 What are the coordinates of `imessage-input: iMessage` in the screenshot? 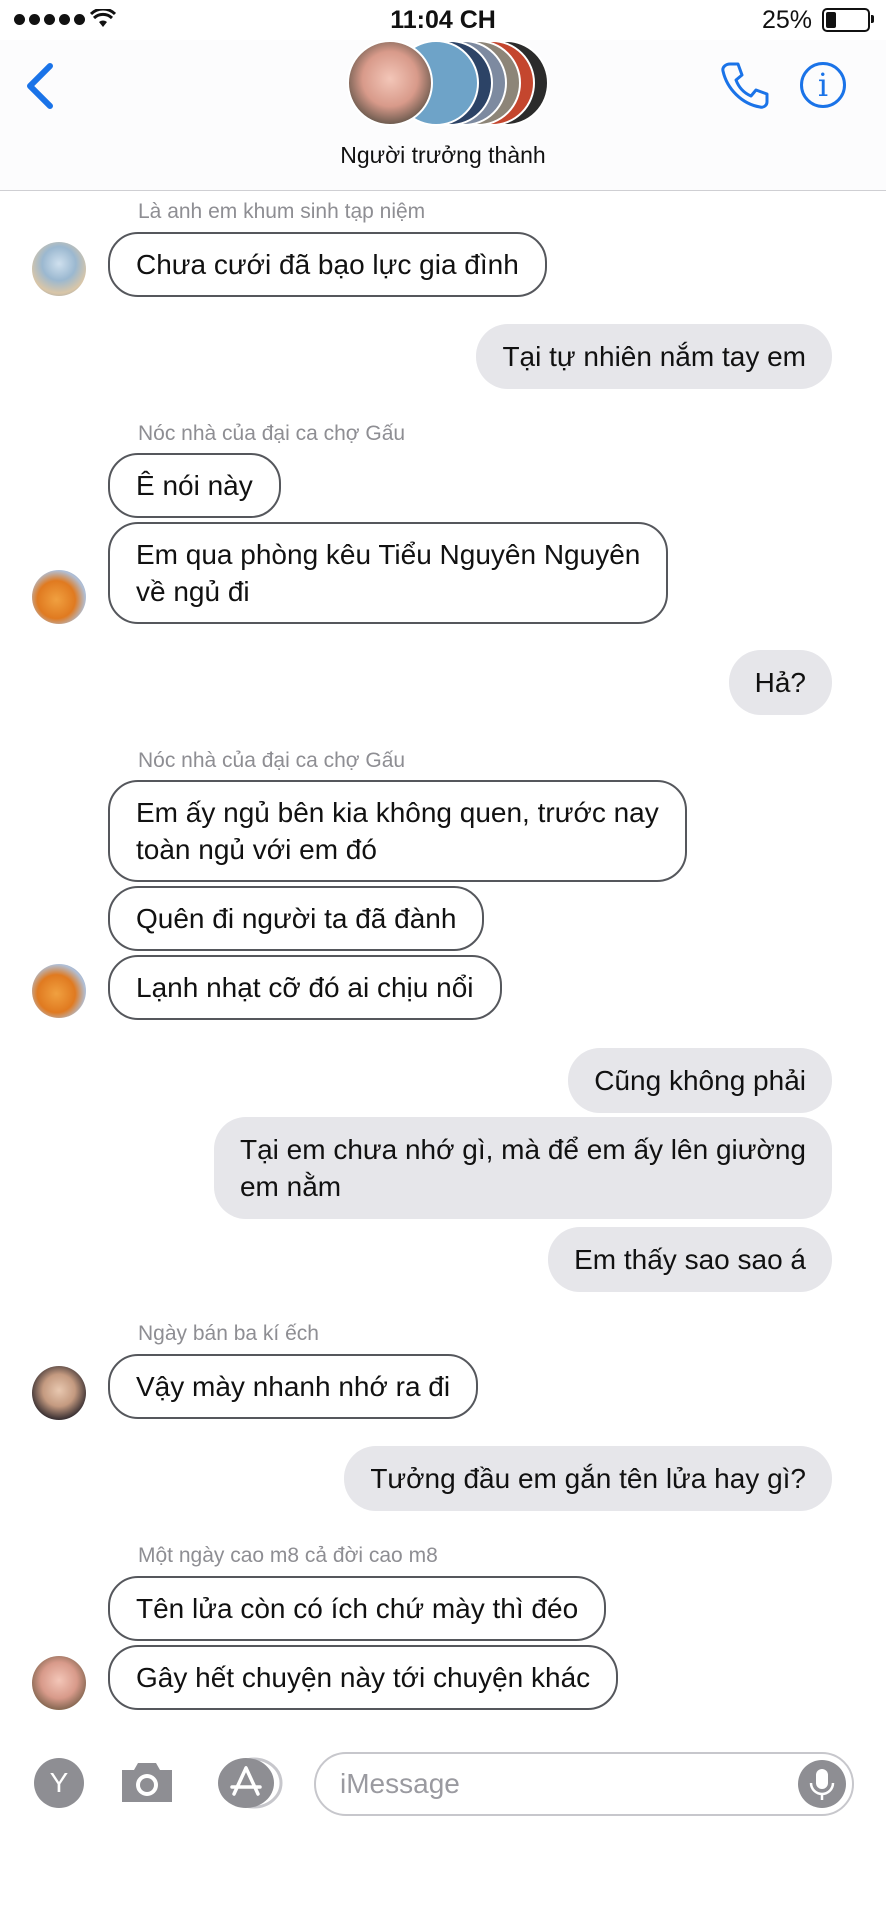 It's located at (584, 1784).